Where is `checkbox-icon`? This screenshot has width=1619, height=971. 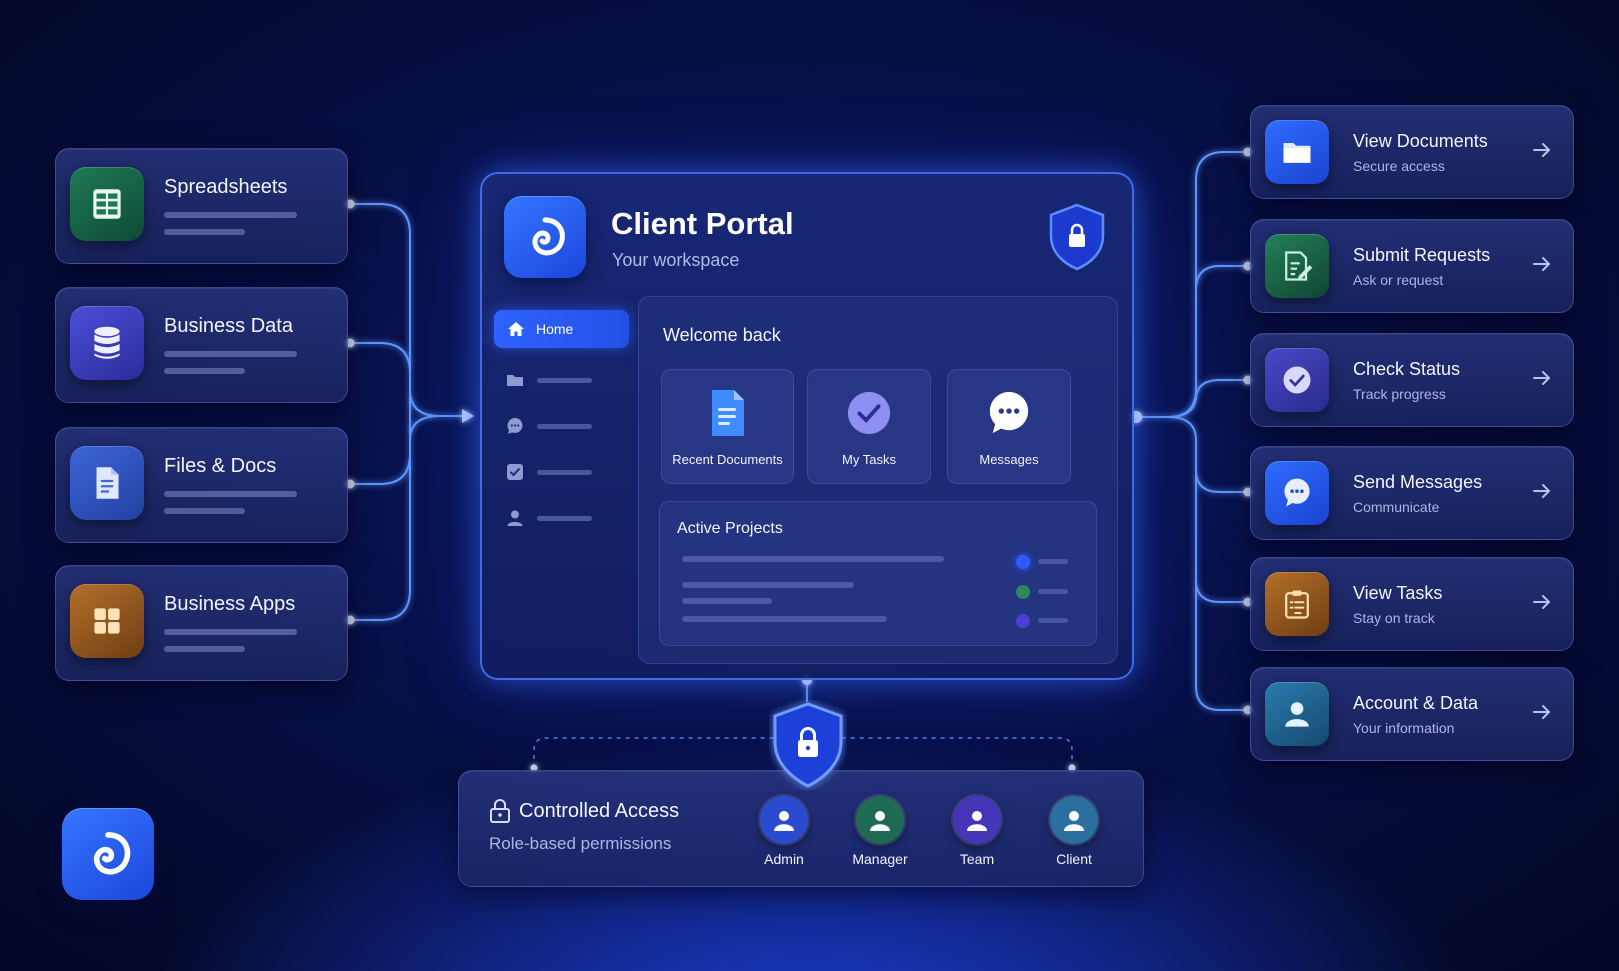 checkbox-icon is located at coordinates (515, 472).